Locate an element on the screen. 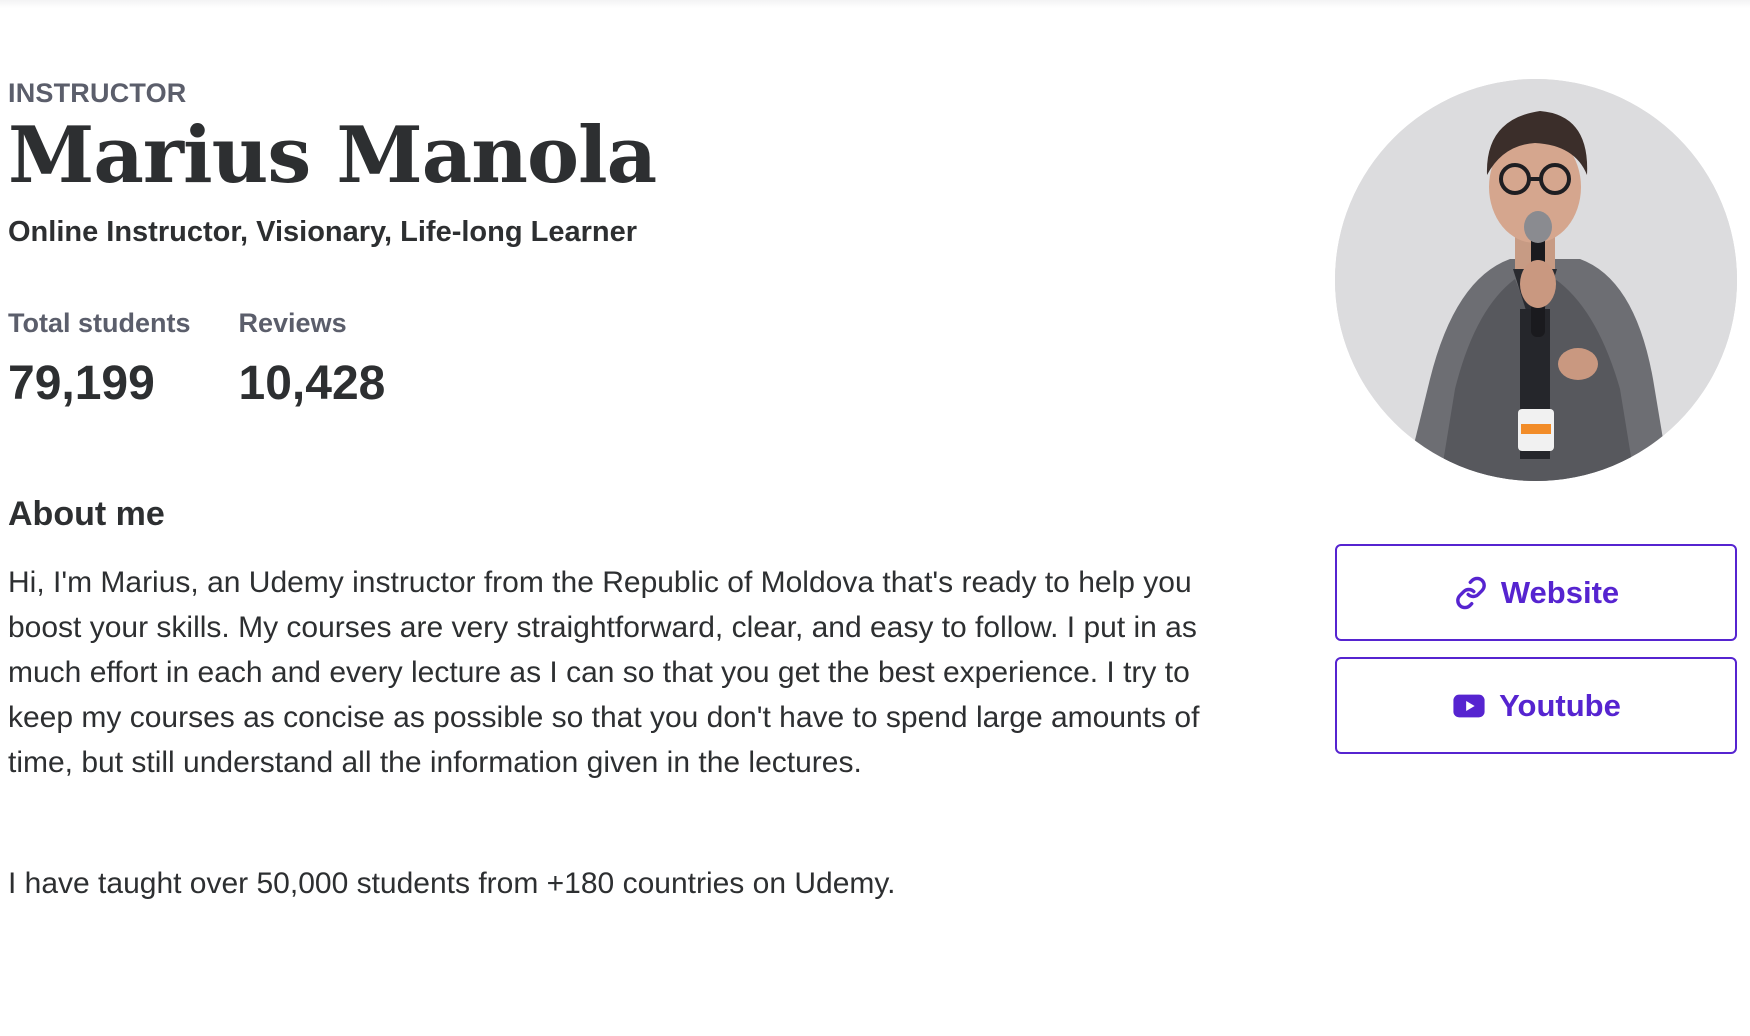 This screenshot has width=1750, height=1036. website-button: Website is located at coordinates (1536, 592).